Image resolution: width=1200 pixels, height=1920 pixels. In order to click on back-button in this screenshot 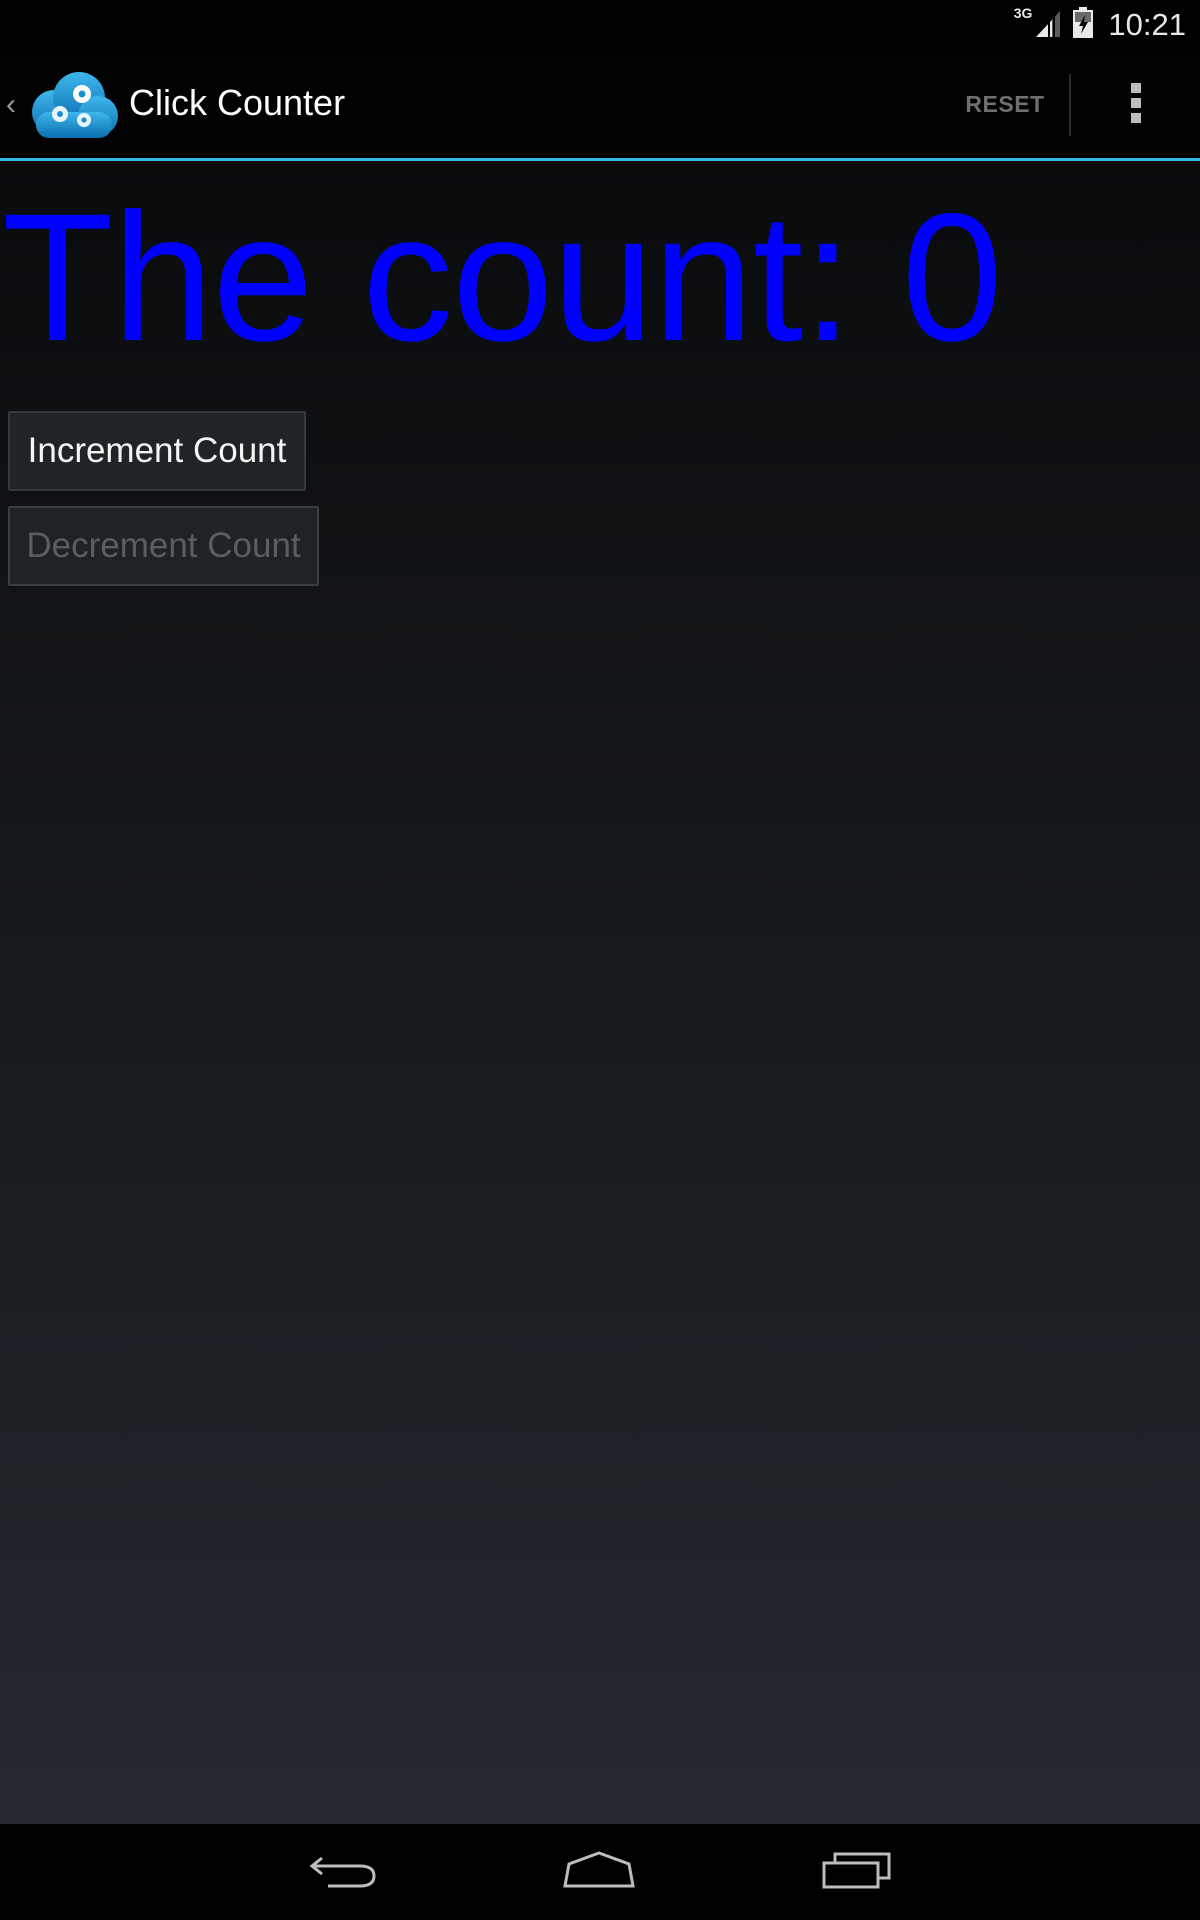, I will do `click(343, 1872)`.